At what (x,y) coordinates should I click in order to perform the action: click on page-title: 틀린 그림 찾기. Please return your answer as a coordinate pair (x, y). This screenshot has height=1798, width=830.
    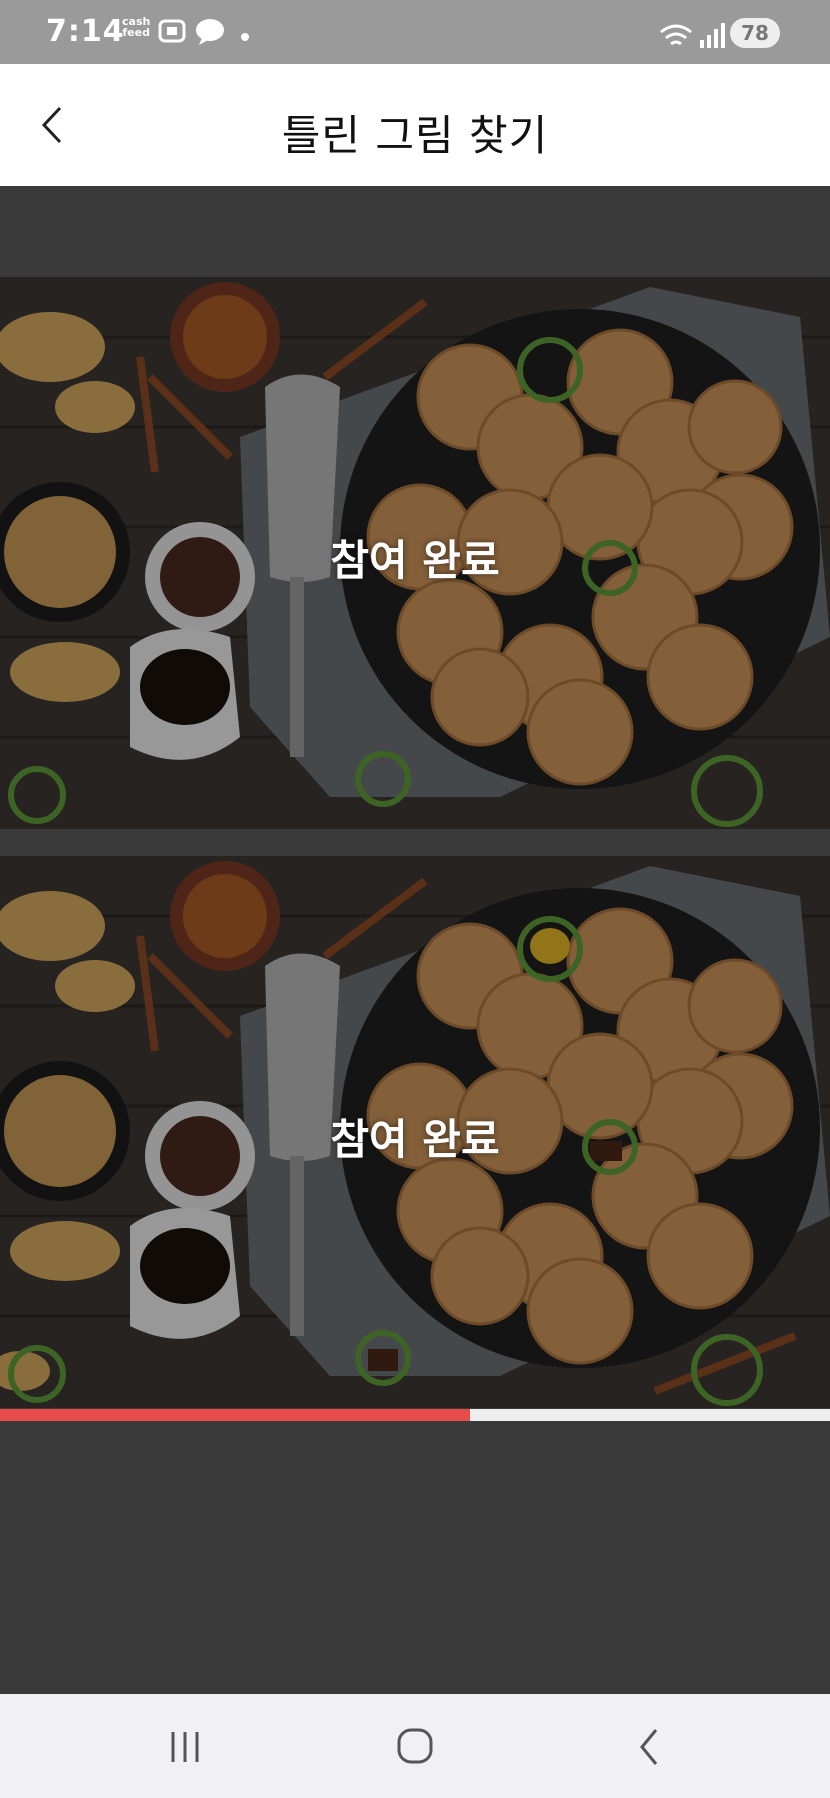
    Looking at the image, I should click on (415, 135).